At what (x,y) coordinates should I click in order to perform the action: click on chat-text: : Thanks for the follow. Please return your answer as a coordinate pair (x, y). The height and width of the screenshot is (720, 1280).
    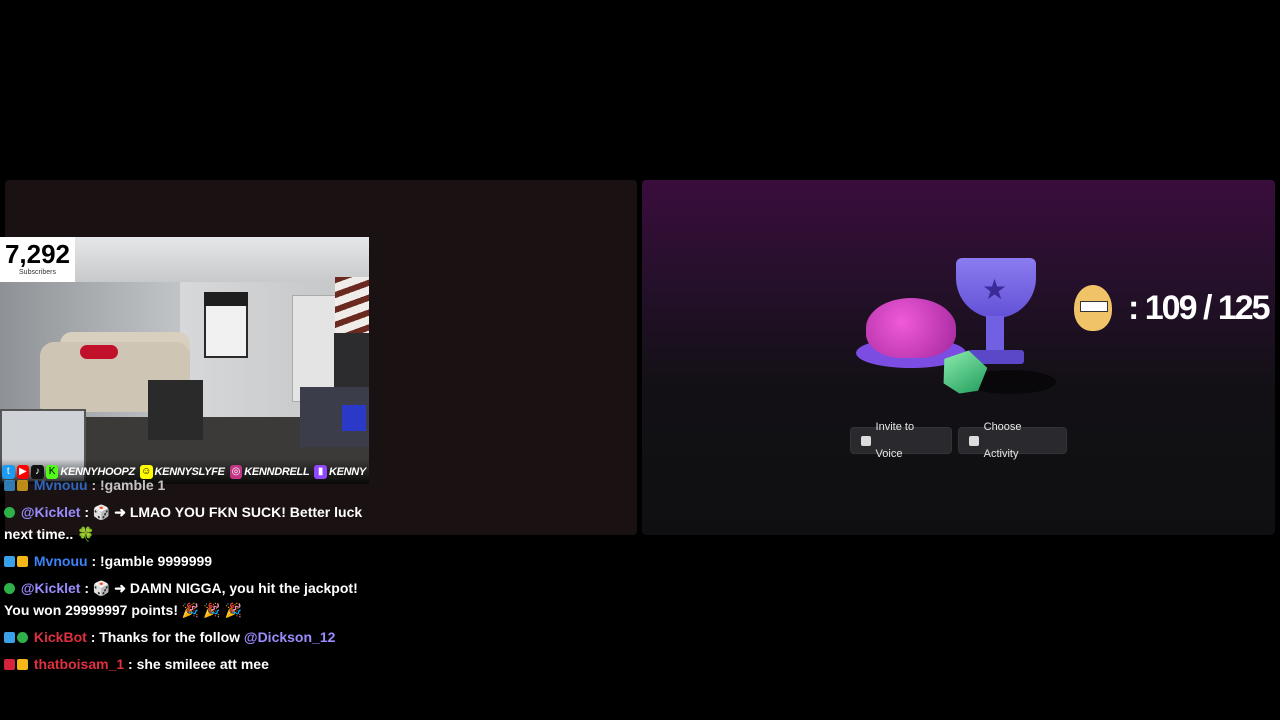
    Looking at the image, I should click on (165, 637).